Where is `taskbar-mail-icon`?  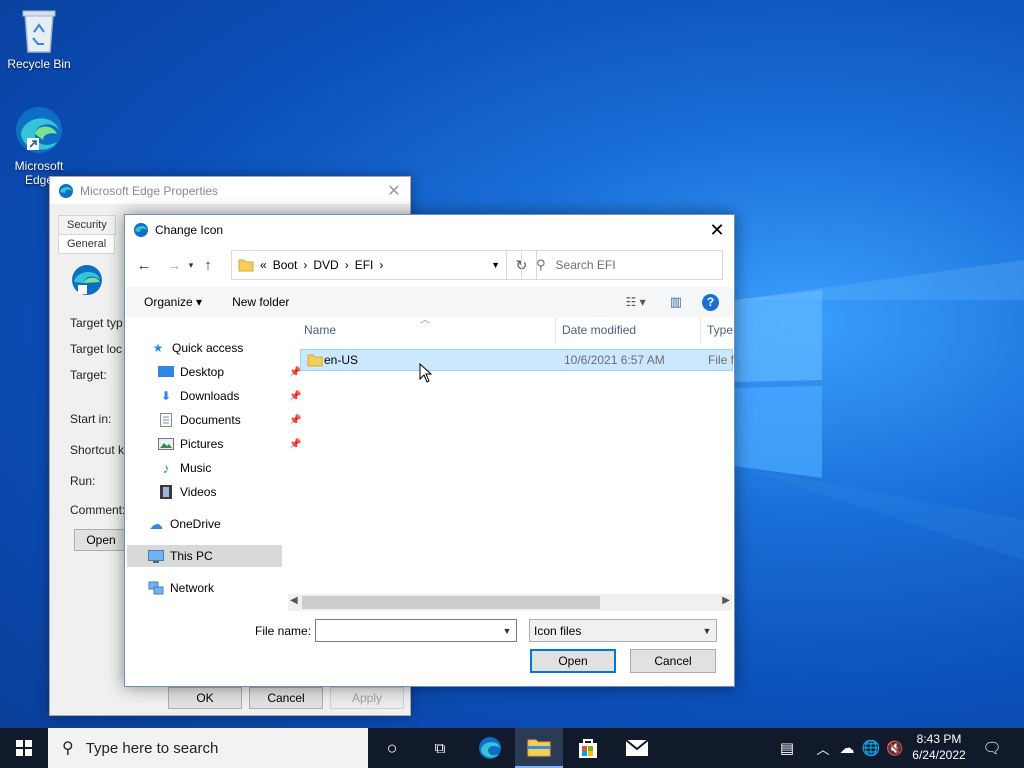
taskbar-mail-icon is located at coordinates (637, 748).